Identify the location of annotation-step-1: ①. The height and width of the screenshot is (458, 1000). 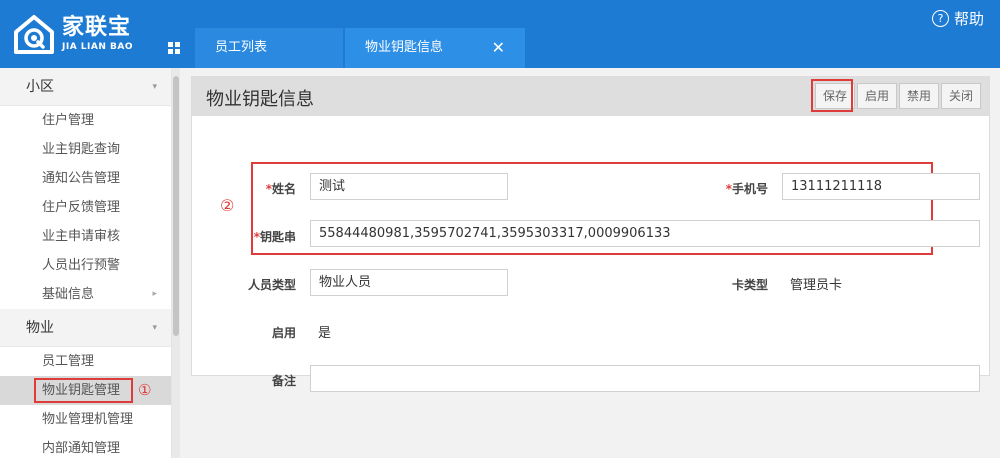
(145, 390).